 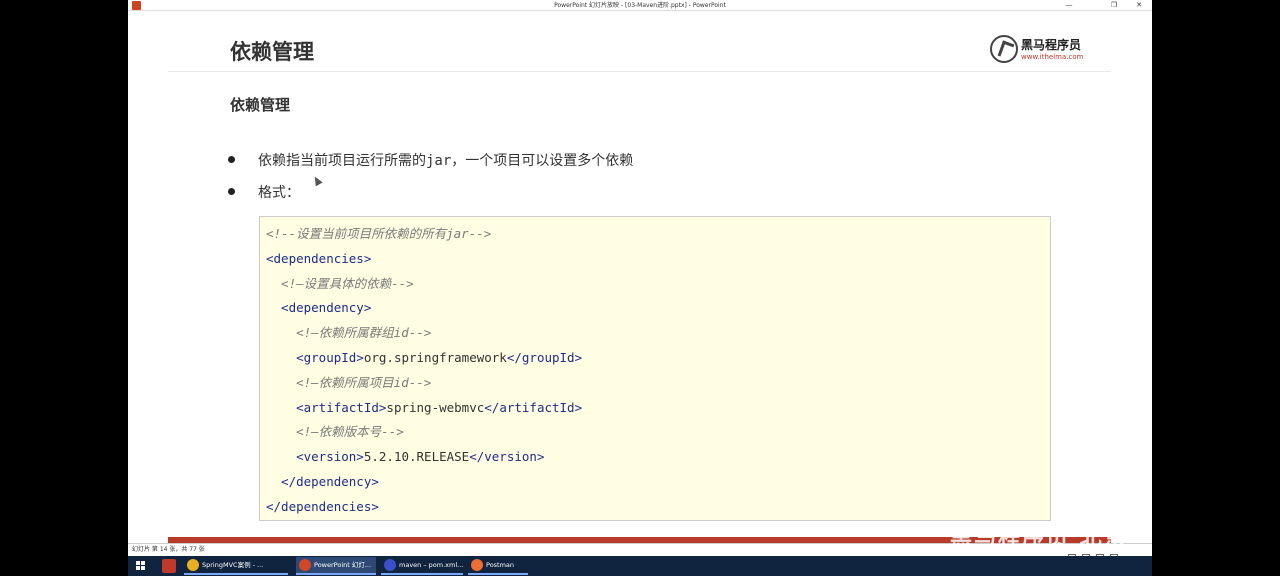 I want to click on code-line: <!—设置具体的依赖-->, so click(x=340, y=284).